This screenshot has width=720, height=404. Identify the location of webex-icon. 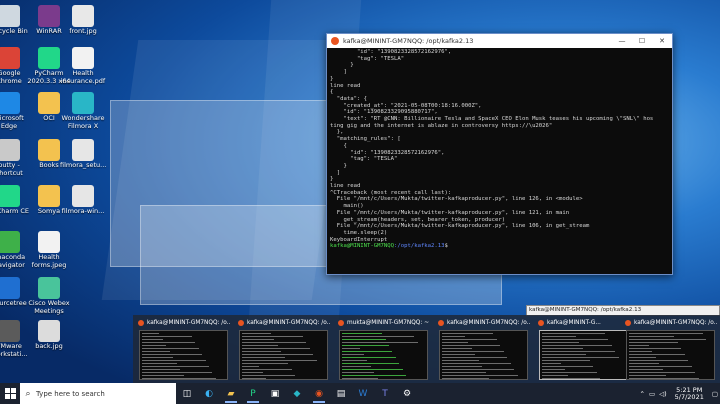
(49, 288).